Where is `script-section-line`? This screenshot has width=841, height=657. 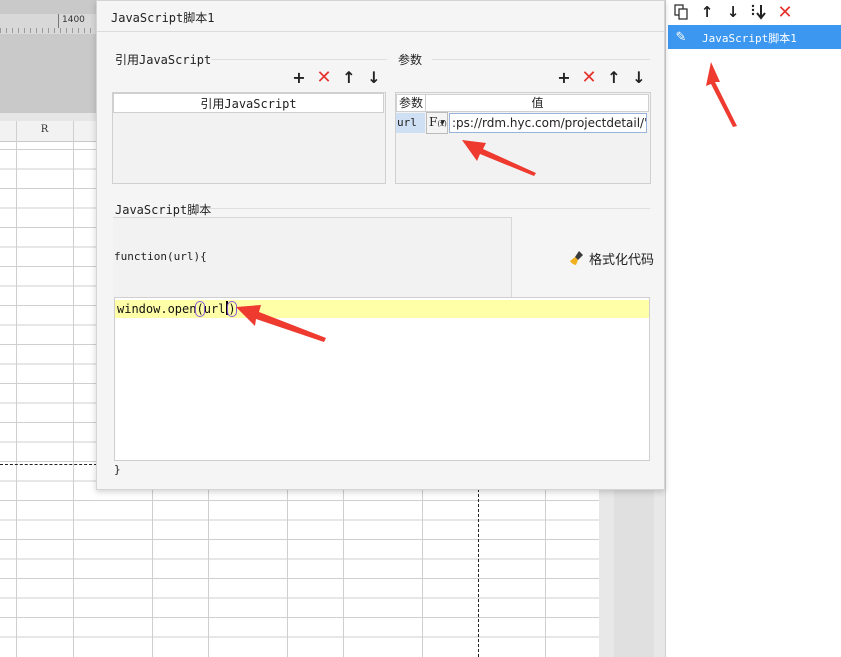
script-section-line is located at coordinates (428, 208).